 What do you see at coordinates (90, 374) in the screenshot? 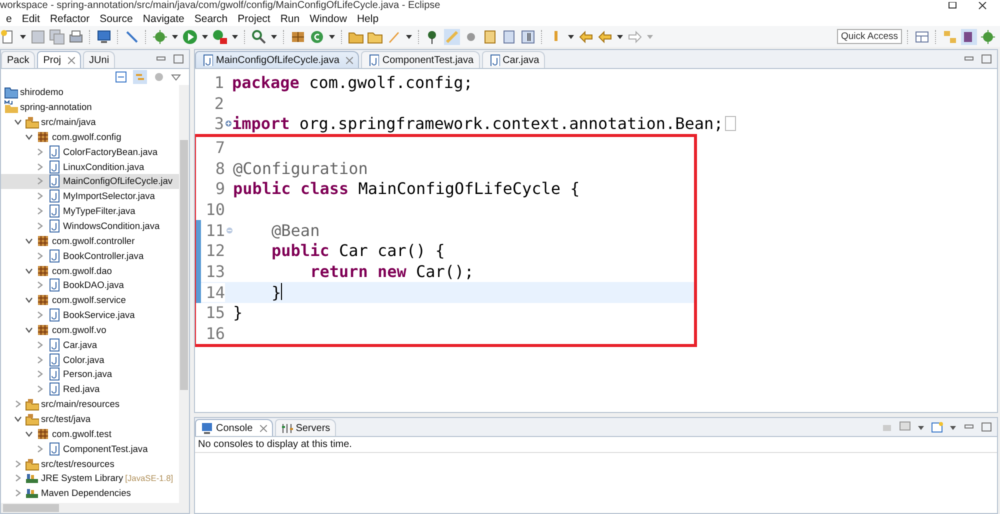
I see `tree-item: Person.java` at bounding box center [90, 374].